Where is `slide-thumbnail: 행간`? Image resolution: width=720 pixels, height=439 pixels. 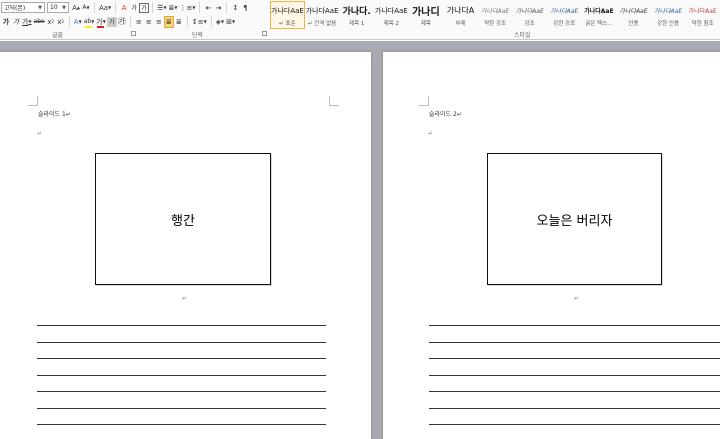
slide-thumbnail: 행간 is located at coordinates (183, 219).